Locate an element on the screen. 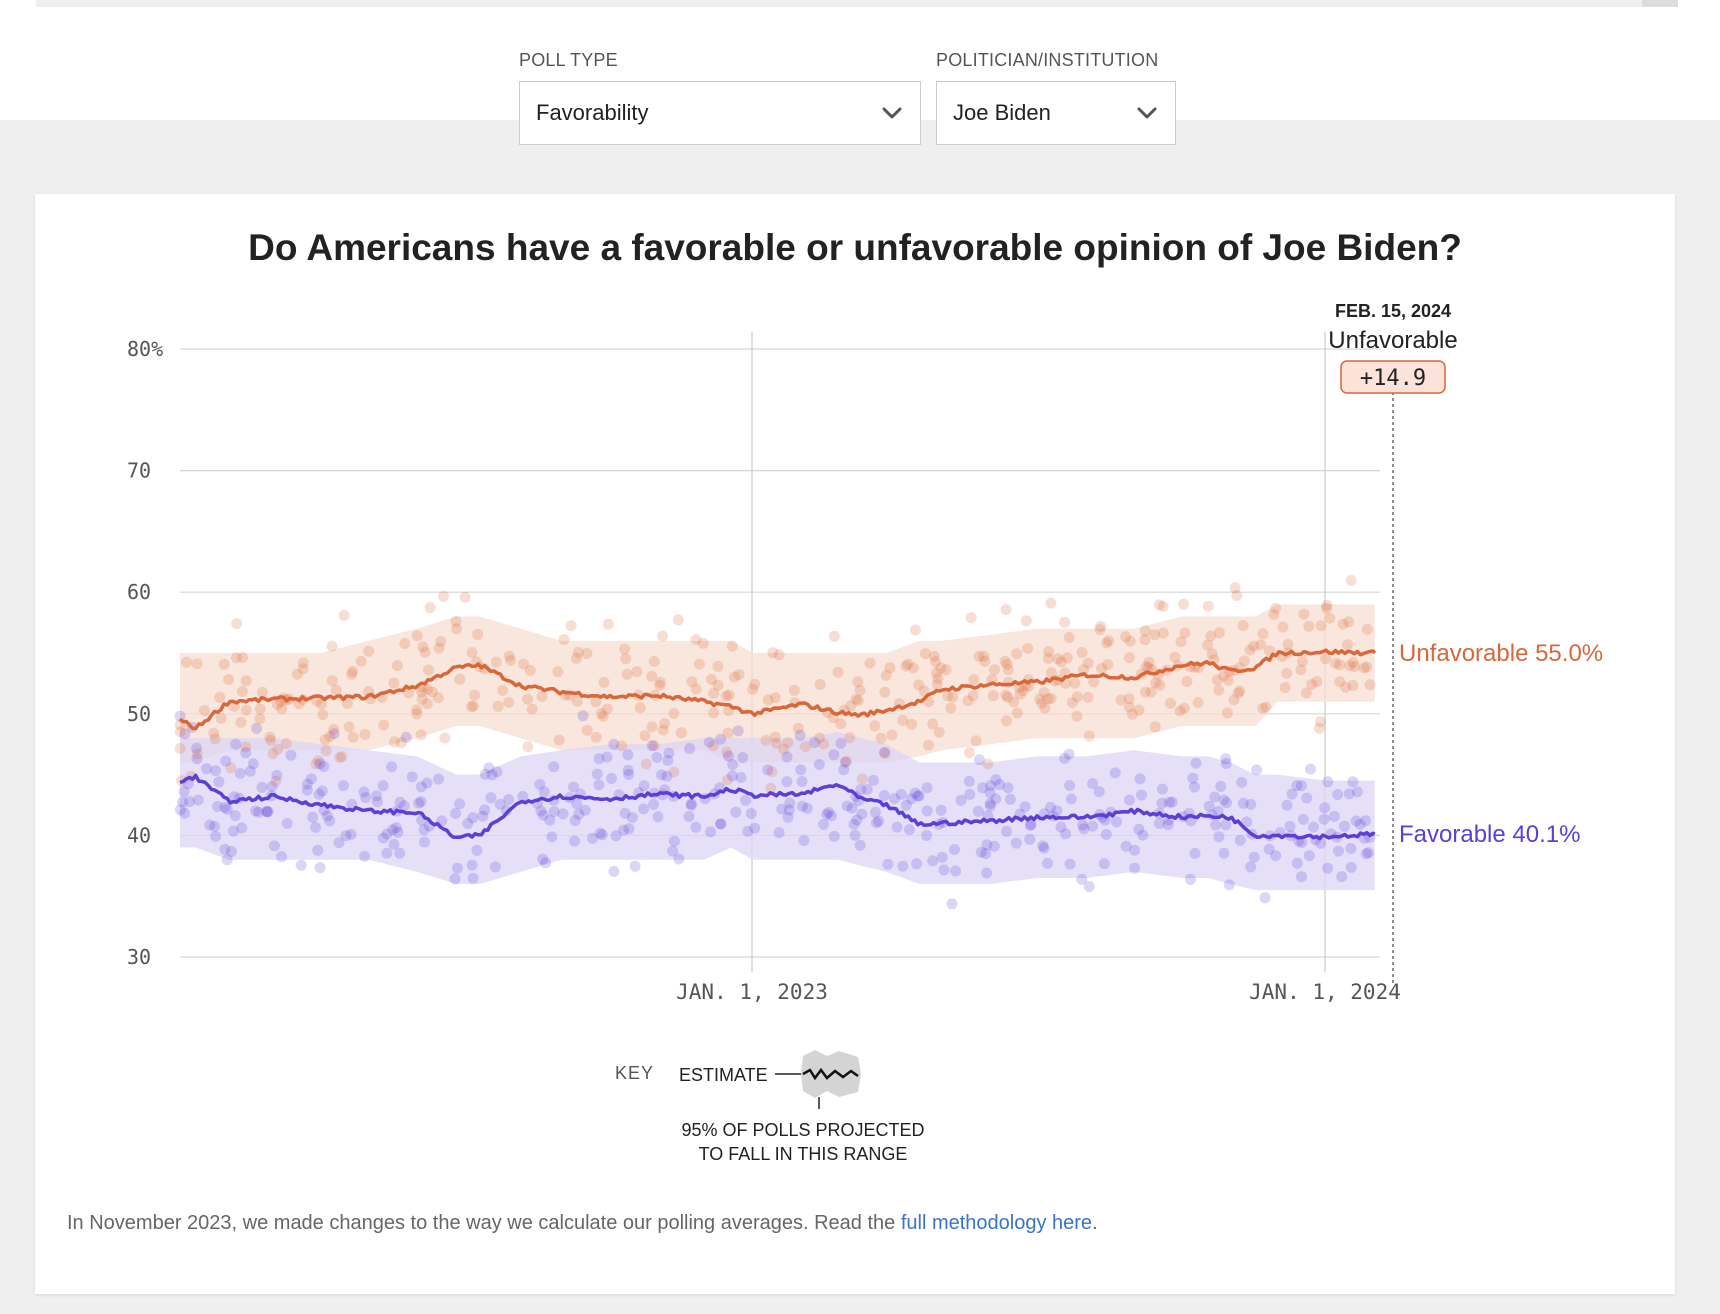 The width and height of the screenshot is (1720, 1314). x-tick-label: JAN. 1, 2024 is located at coordinates (1325, 992).